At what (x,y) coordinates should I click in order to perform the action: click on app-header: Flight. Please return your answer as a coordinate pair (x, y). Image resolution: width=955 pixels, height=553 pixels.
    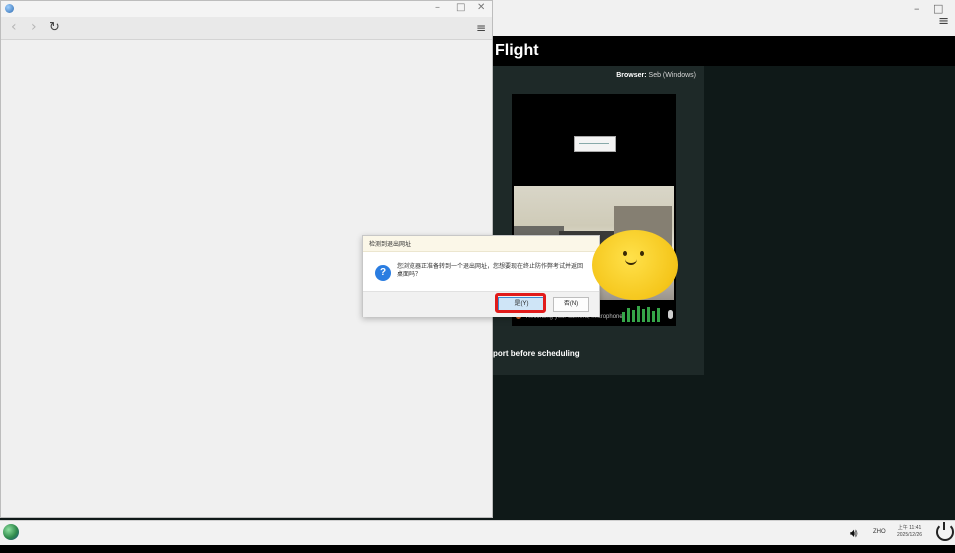
    Looking at the image, I should click on (722, 51).